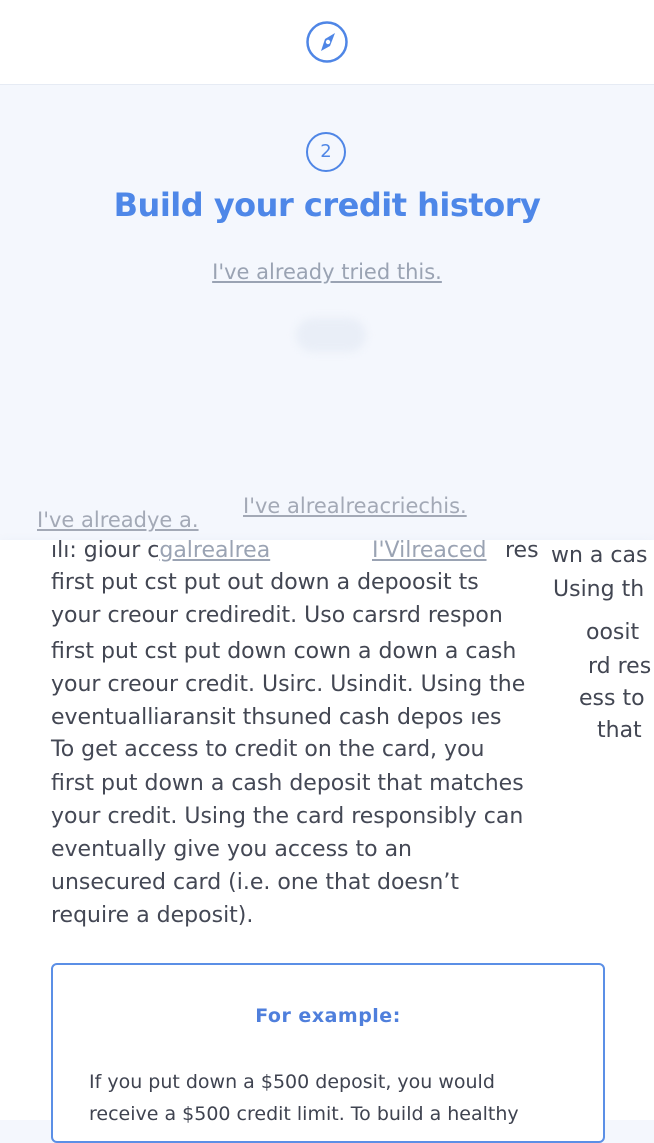 The image size is (654, 1143). Describe the element at coordinates (152, 915) in the screenshot. I see `description-line: require a deposit).` at that location.